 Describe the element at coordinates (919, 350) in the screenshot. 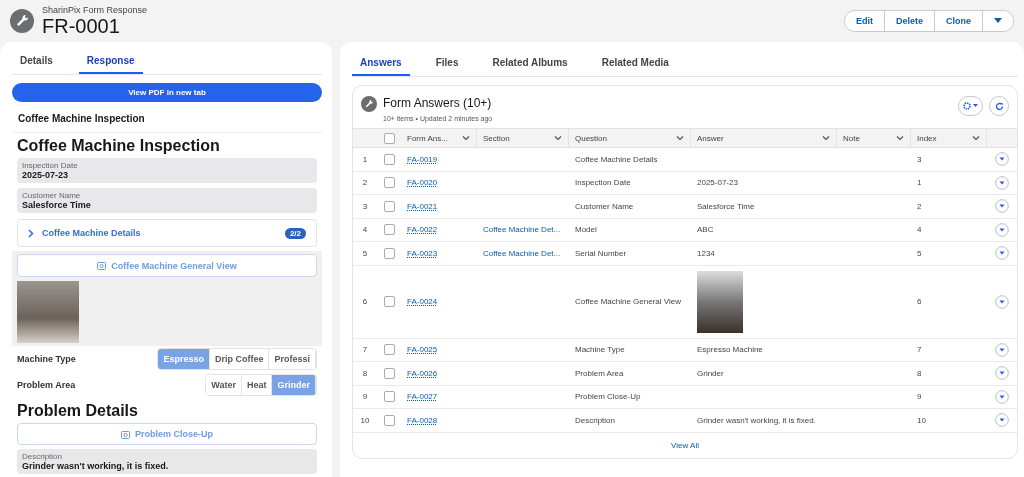

I see `table-cell-text: 7` at that location.